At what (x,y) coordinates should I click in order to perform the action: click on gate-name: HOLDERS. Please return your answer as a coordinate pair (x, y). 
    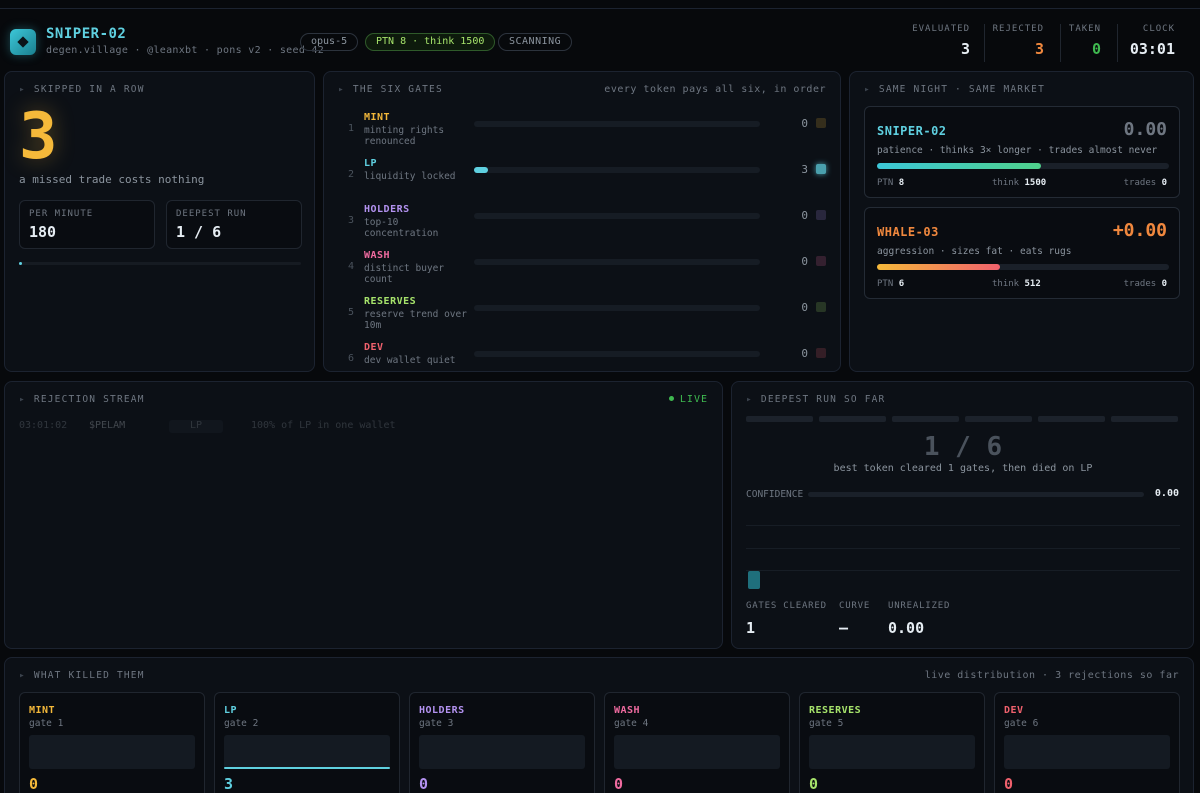
    Looking at the image, I should click on (387, 209).